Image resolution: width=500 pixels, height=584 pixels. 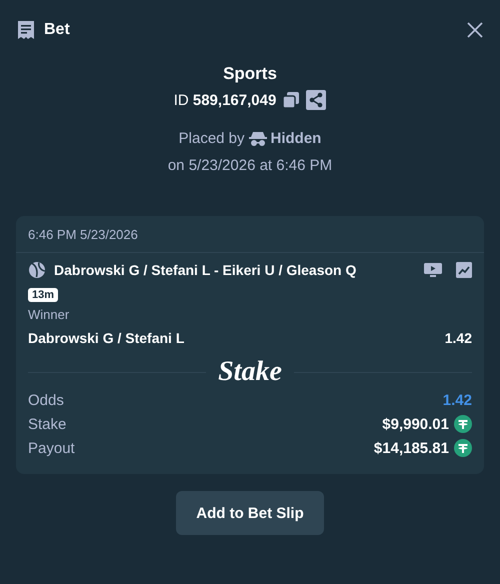 I want to click on market-name: Winner, so click(x=49, y=314).